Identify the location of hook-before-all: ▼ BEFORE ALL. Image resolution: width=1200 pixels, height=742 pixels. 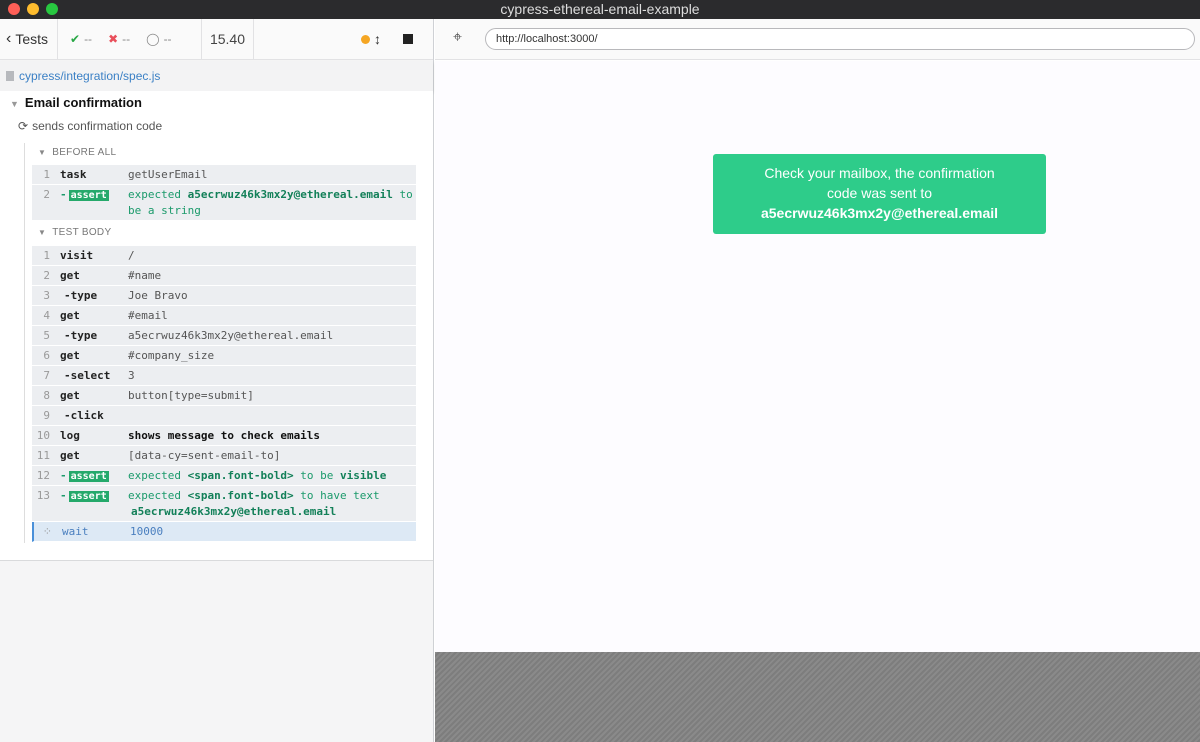
(77, 152).